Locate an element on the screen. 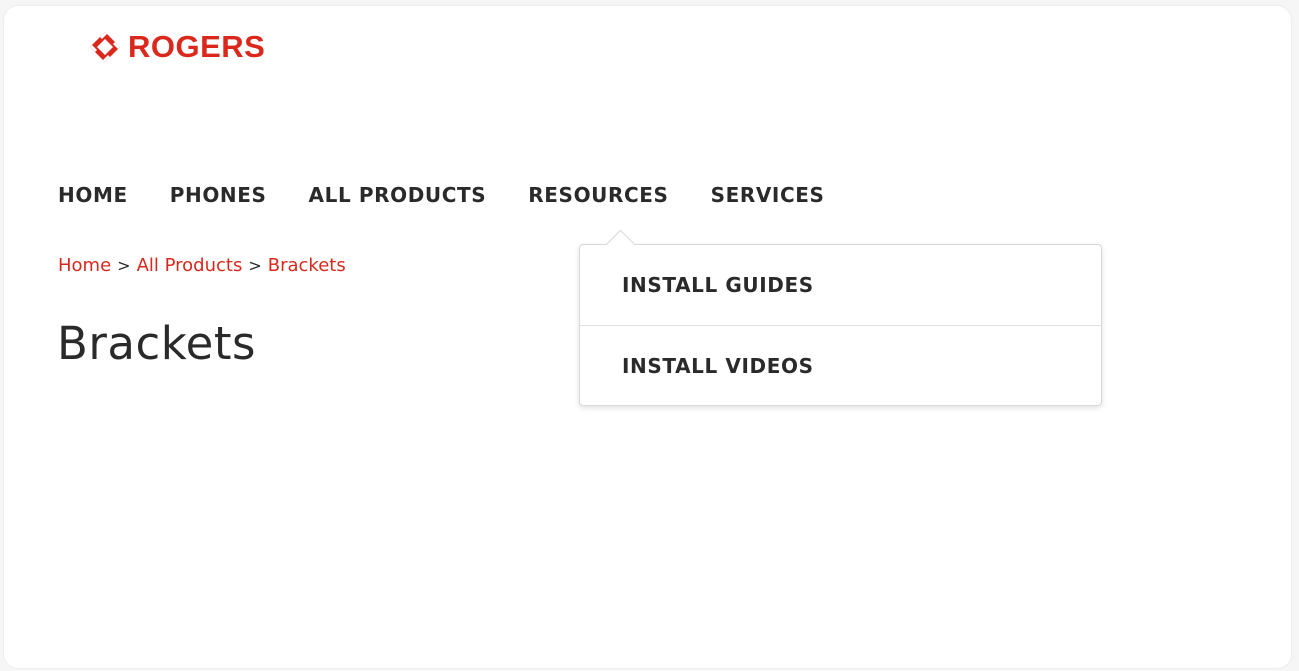  resources-dropdown-menu: INSTALL GUIDES INSTALL VIDEOS is located at coordinates (840, 317).